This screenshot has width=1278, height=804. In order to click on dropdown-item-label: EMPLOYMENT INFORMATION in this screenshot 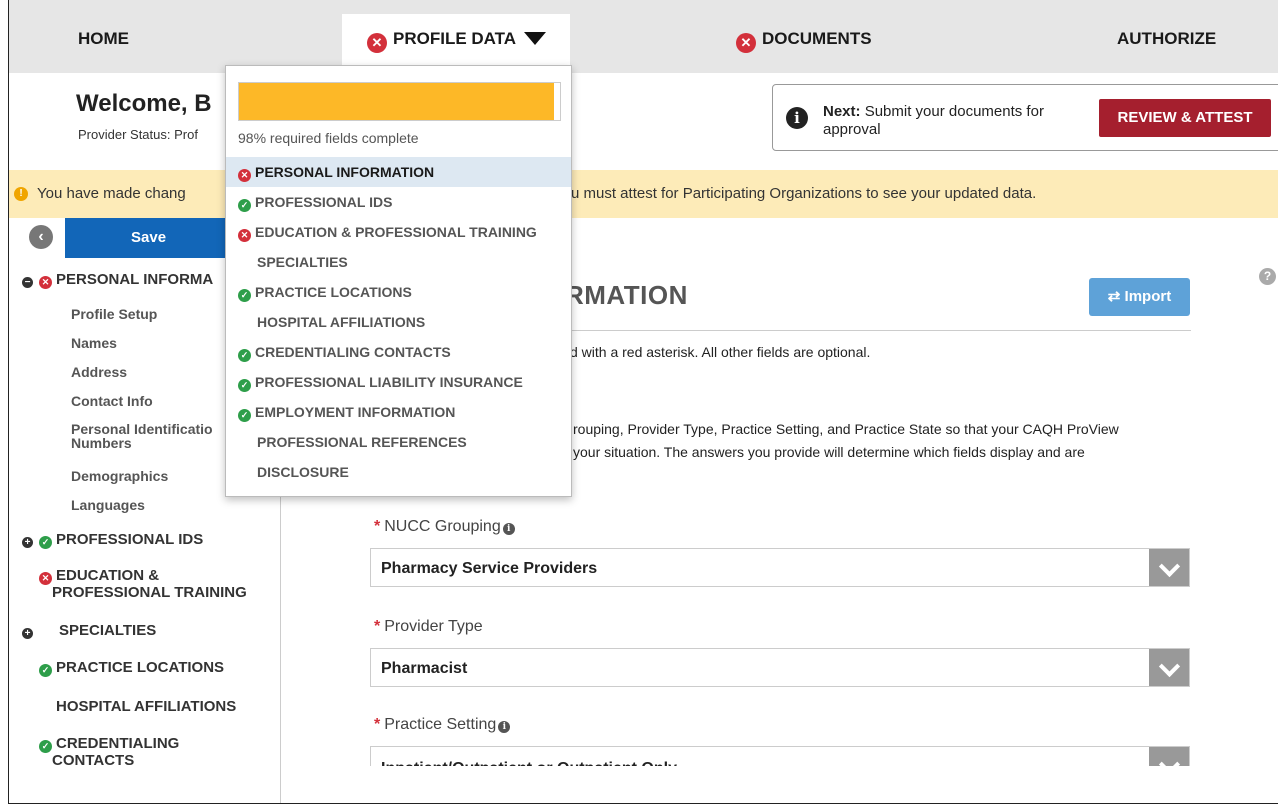, I will do `click(355, 412)`.